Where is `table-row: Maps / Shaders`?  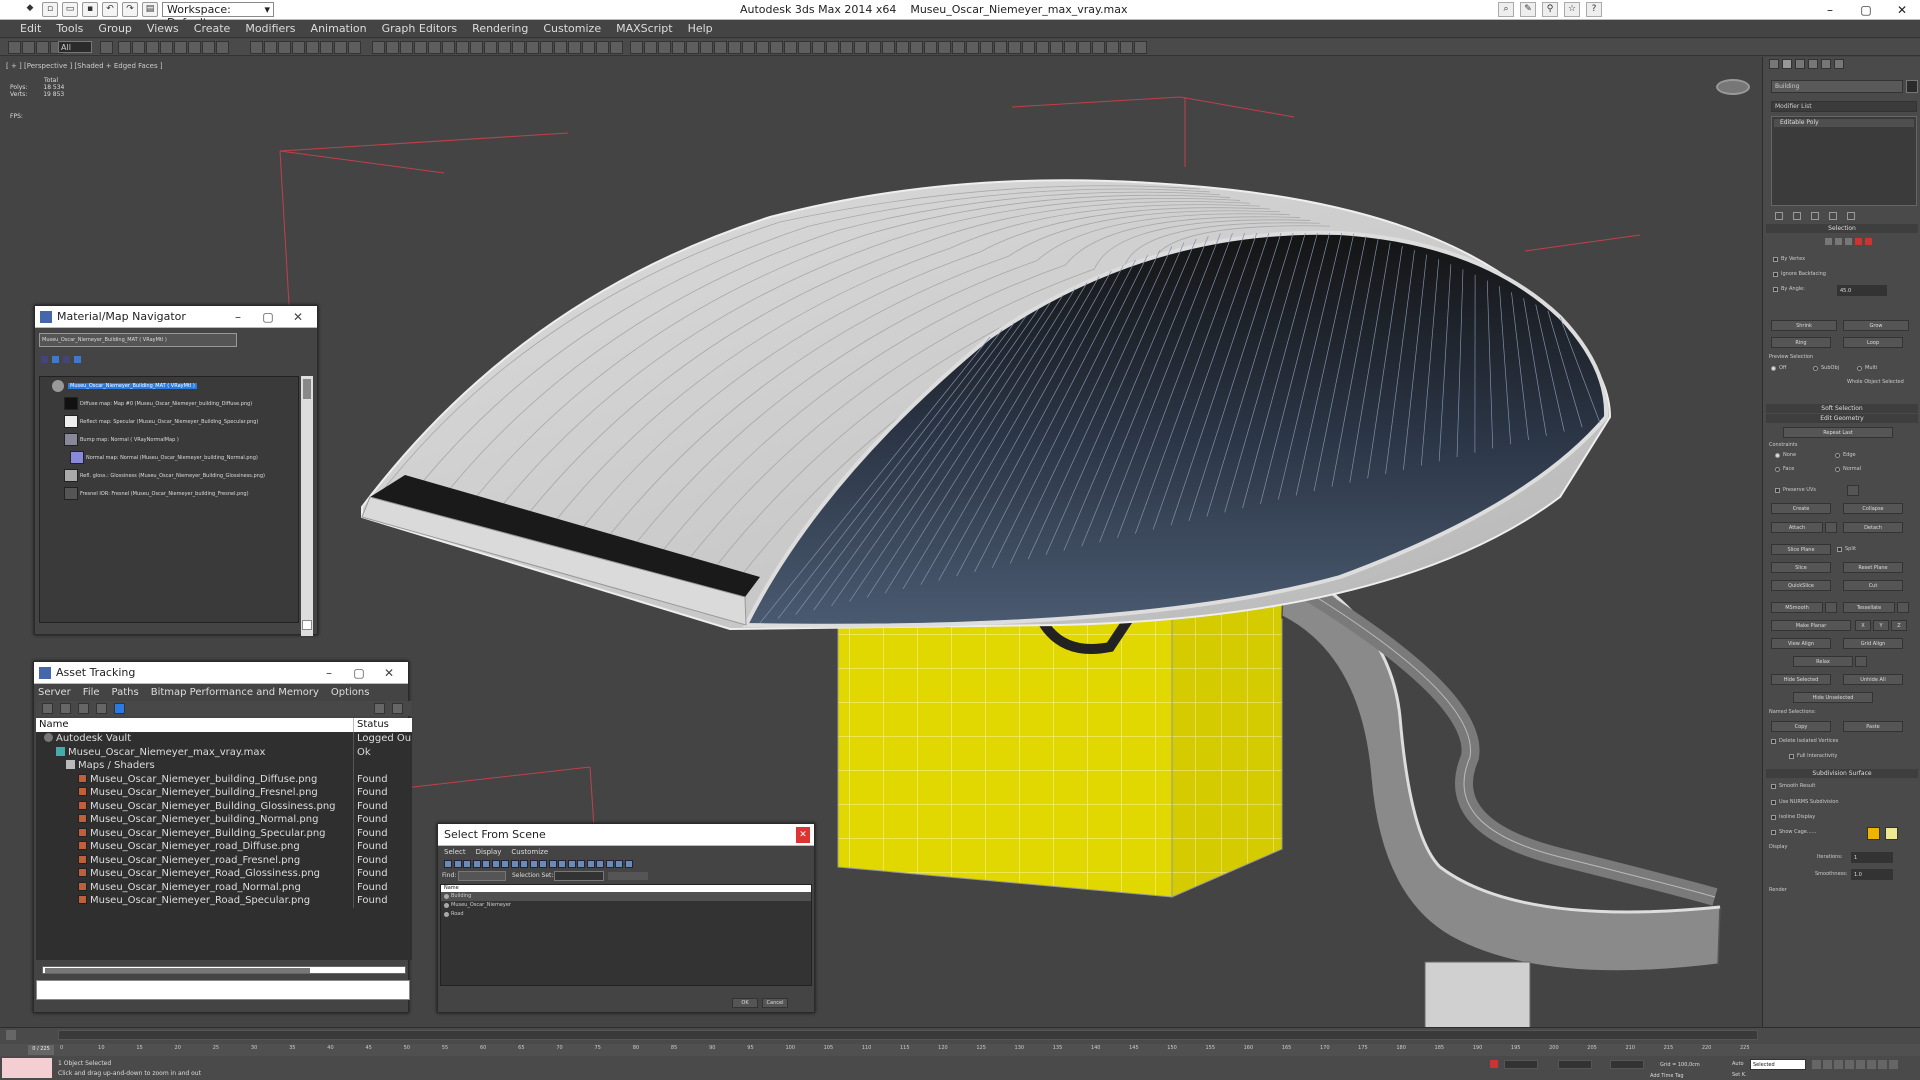
table-row: Maps / Shaders is located at coordinates (224, 766).